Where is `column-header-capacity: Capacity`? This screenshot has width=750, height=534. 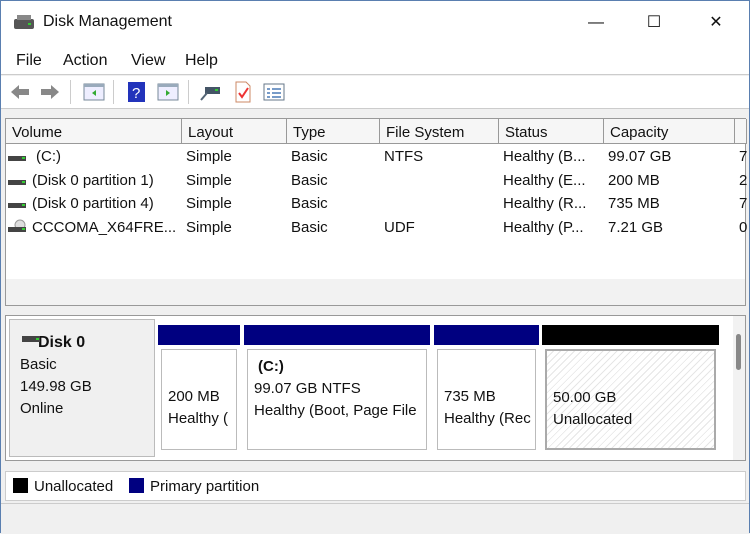
column-header-capacity: Capacity is located at coordinates (669, 131).